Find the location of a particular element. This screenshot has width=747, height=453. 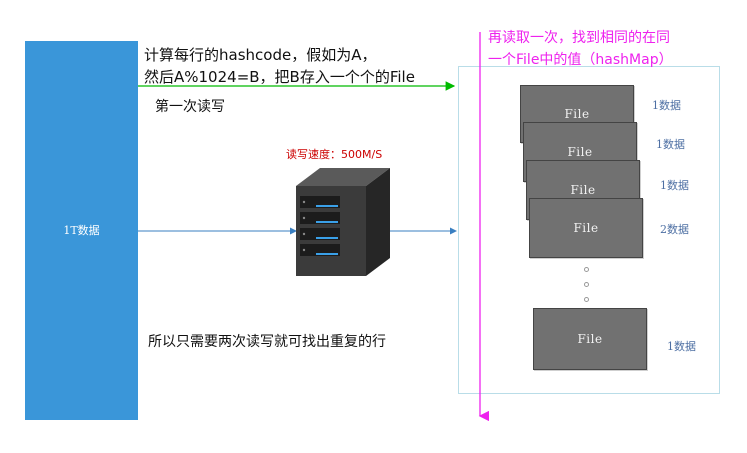

io-speed-label: 读写速度：500M/S is located at coordinates (334, 154).